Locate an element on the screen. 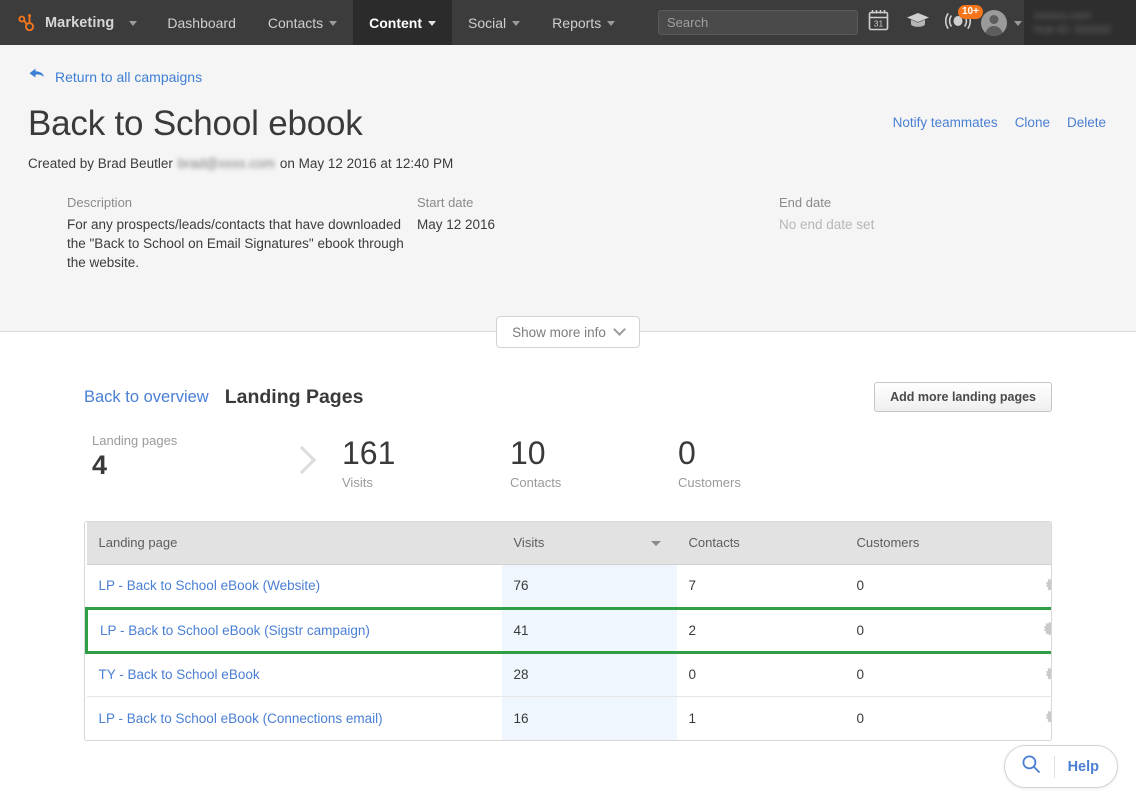 This screenshot has height=802, width=1136. stat-value: 0 is located at coordinates (687, 453).